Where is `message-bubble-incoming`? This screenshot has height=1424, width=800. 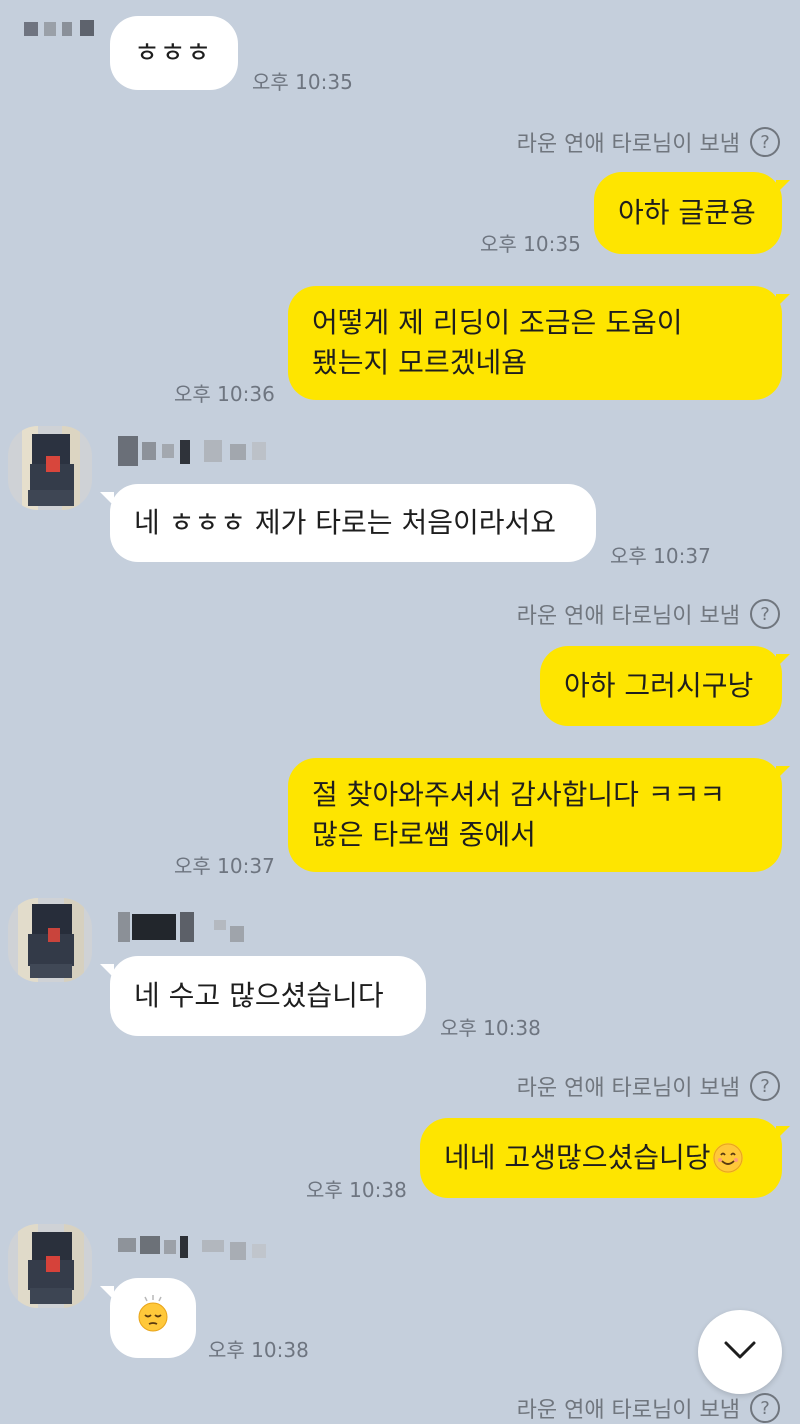 message-bubble-incoming is located at coordinates (153, 1318).